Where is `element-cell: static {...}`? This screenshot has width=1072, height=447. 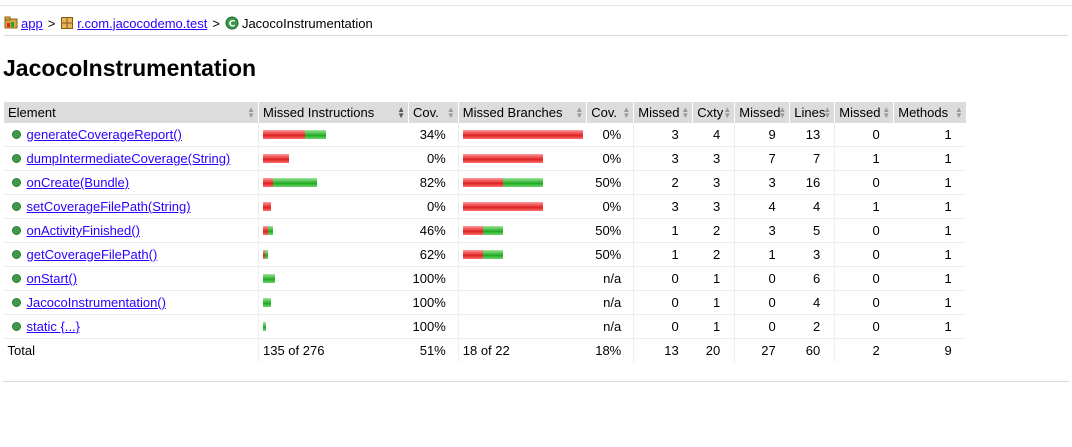 element-cell: static {...} is located at coordinates (131, 326).